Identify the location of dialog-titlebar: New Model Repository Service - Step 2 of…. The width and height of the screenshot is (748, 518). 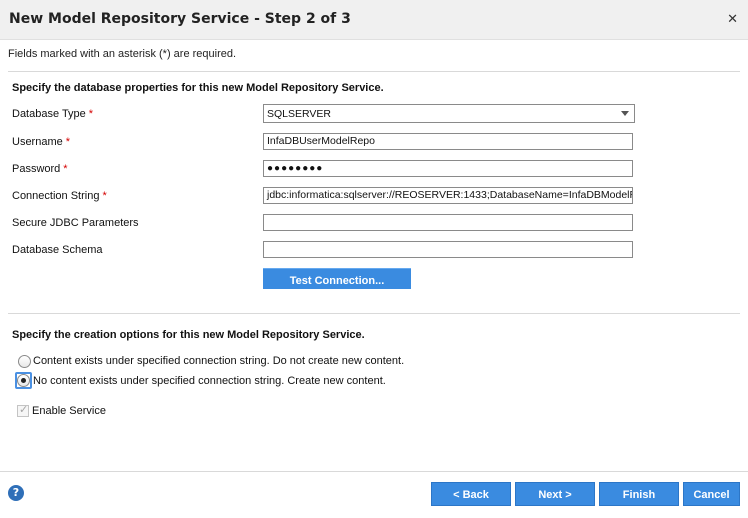
(374, 20).